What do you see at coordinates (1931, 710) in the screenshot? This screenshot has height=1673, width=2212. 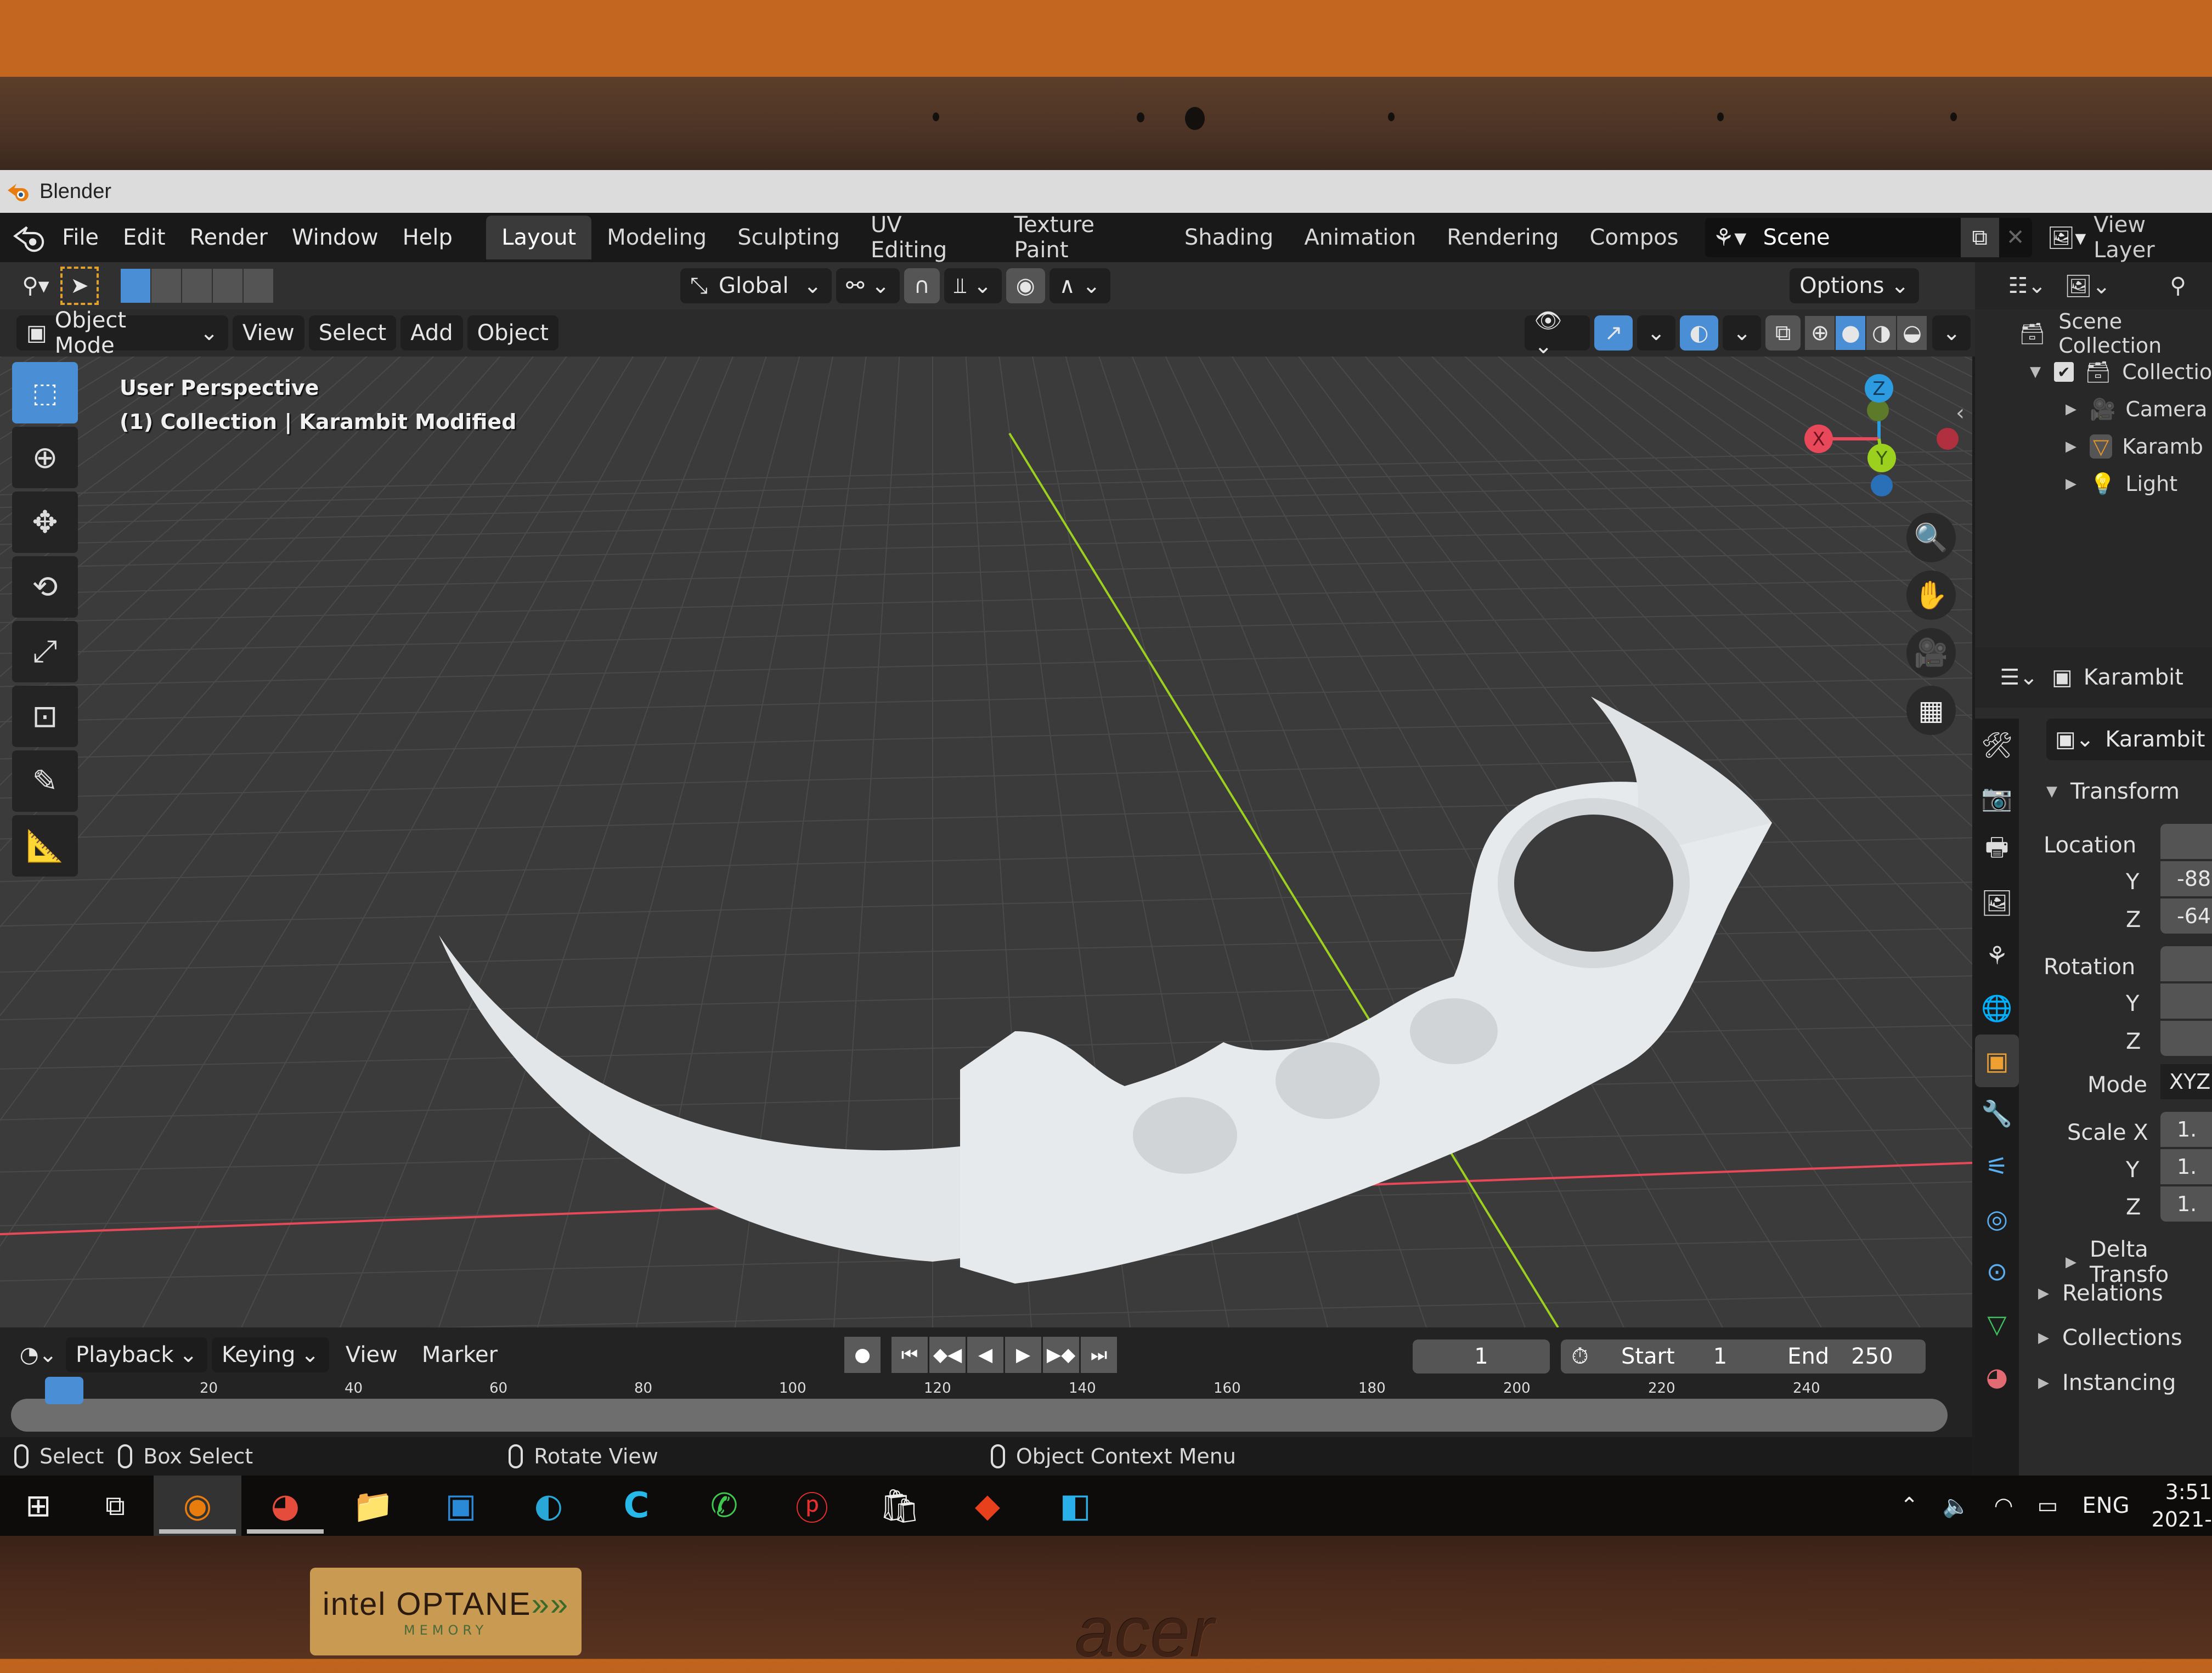 I see `toggle-perspective-button: ▦` at bounding box center [1931, 710].